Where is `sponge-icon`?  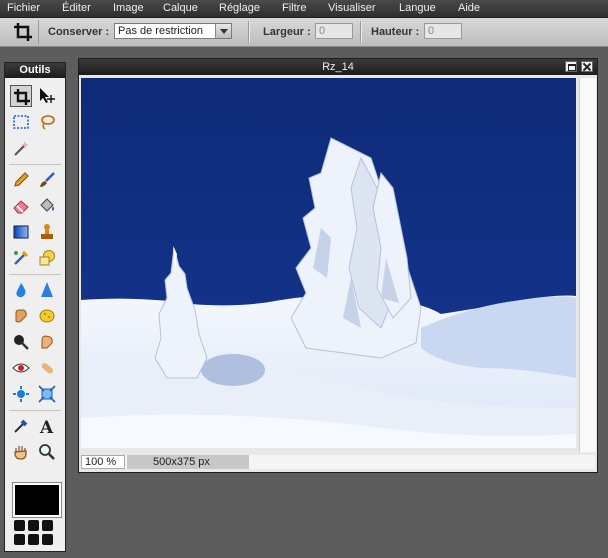 sponge-icon is located at coordinates (47, 316).